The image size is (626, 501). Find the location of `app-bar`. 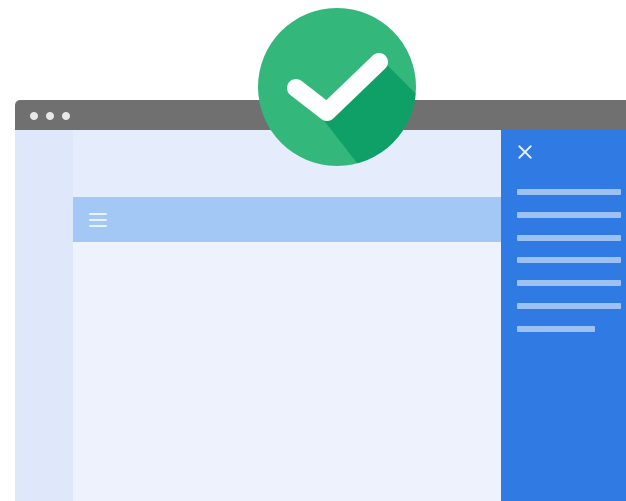

app-bar is located at coordinates (287, 219).